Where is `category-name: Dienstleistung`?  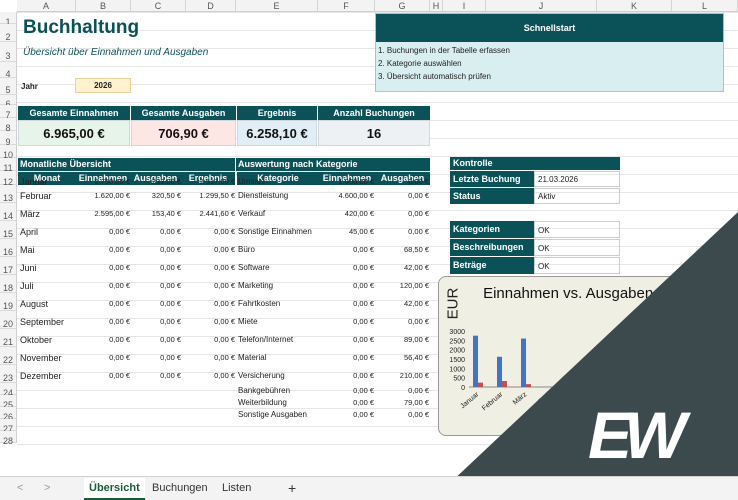
category-name: Dienstleistung is located at coordinates (278, 195).